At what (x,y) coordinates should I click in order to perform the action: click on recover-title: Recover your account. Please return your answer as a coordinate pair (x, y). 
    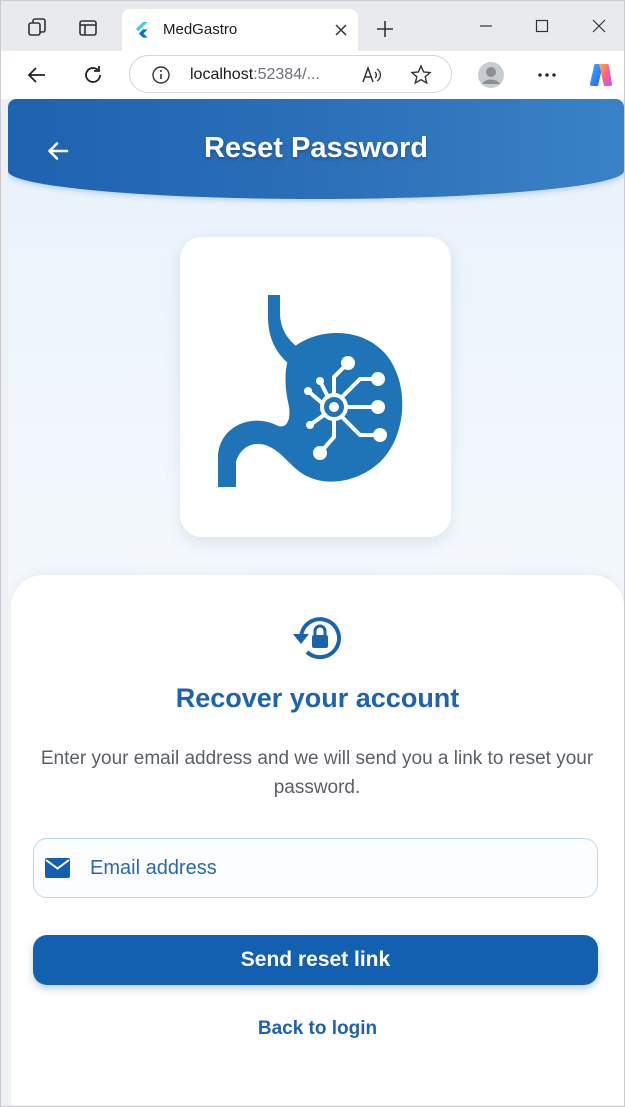
    Looking at the image, I should click on (317, 698).